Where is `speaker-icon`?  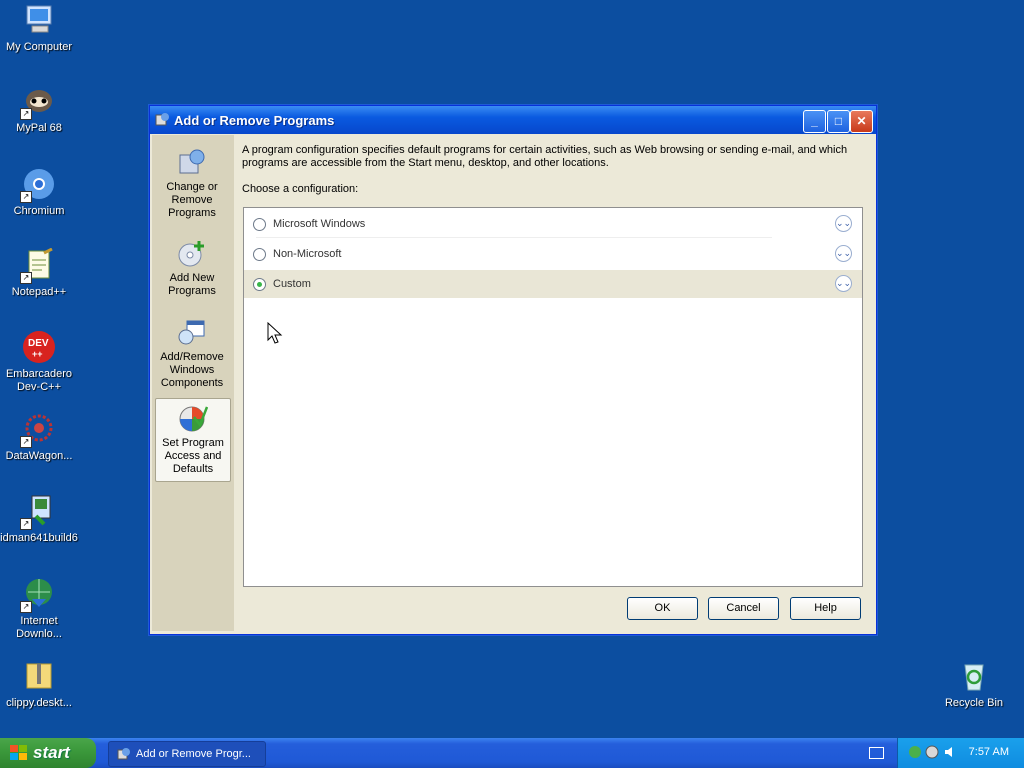 speaker-icon is located at coordinates (950, 753).